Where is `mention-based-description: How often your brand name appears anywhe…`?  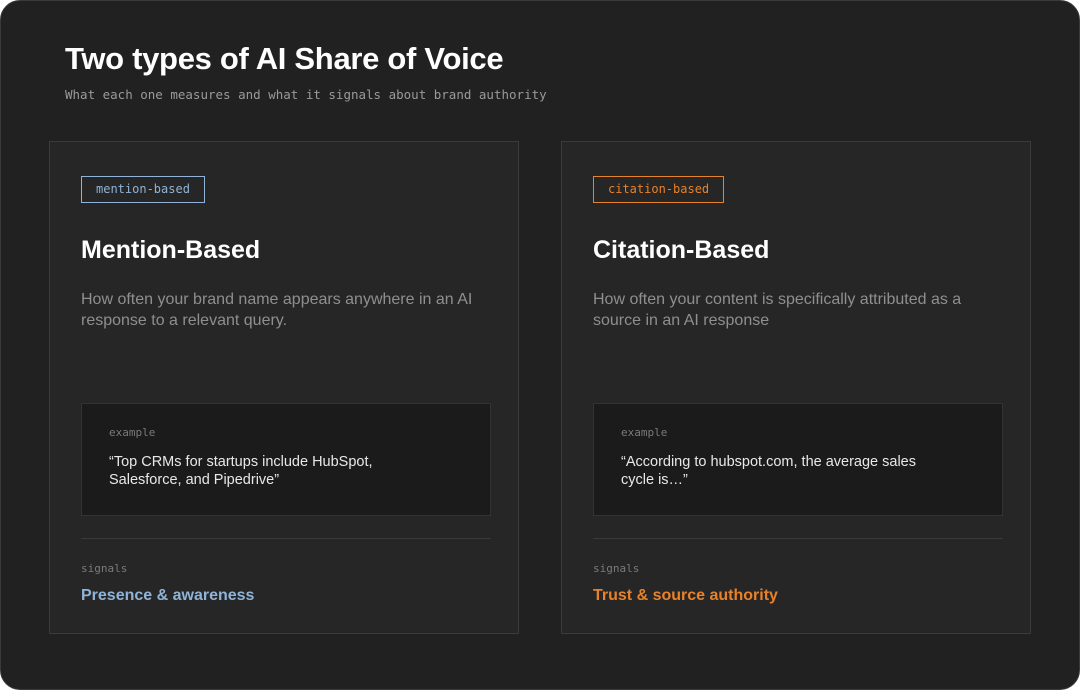 mention-based-description: How often your brand name appears anywhe… is located at coordinates (277, 310).